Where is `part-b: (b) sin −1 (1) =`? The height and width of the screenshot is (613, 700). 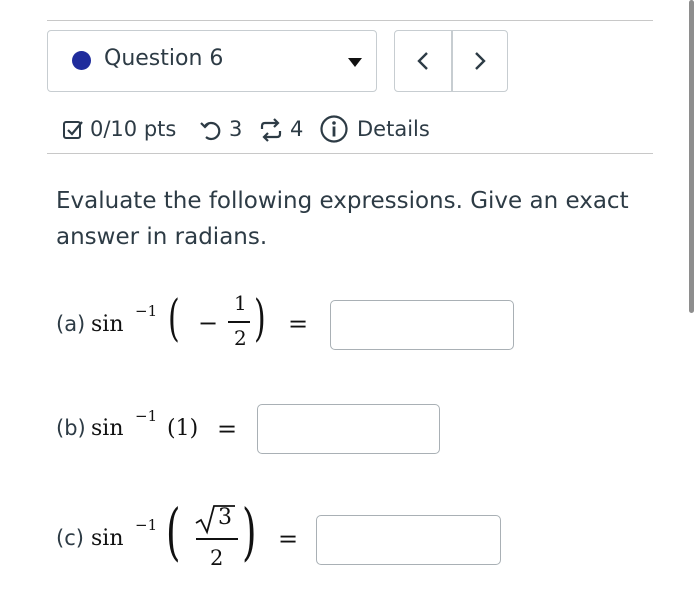
part-b: (b) sin −1 (1) = is located at coordinates (356, 445).